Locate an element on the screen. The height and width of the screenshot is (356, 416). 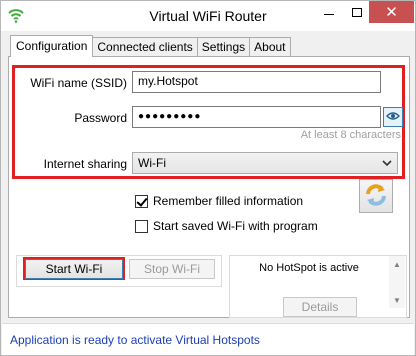
scroll-down-icon: ▼ is located at coordinates (397, 300).